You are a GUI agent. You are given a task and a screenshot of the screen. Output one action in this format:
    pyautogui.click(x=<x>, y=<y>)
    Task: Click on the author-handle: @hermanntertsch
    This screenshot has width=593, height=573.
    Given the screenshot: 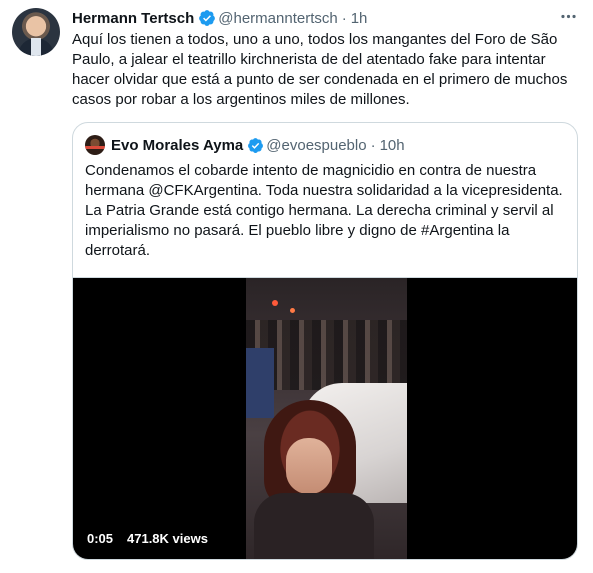 What is the action you would take?
    pyautogui.click(x=277, y=18)
    